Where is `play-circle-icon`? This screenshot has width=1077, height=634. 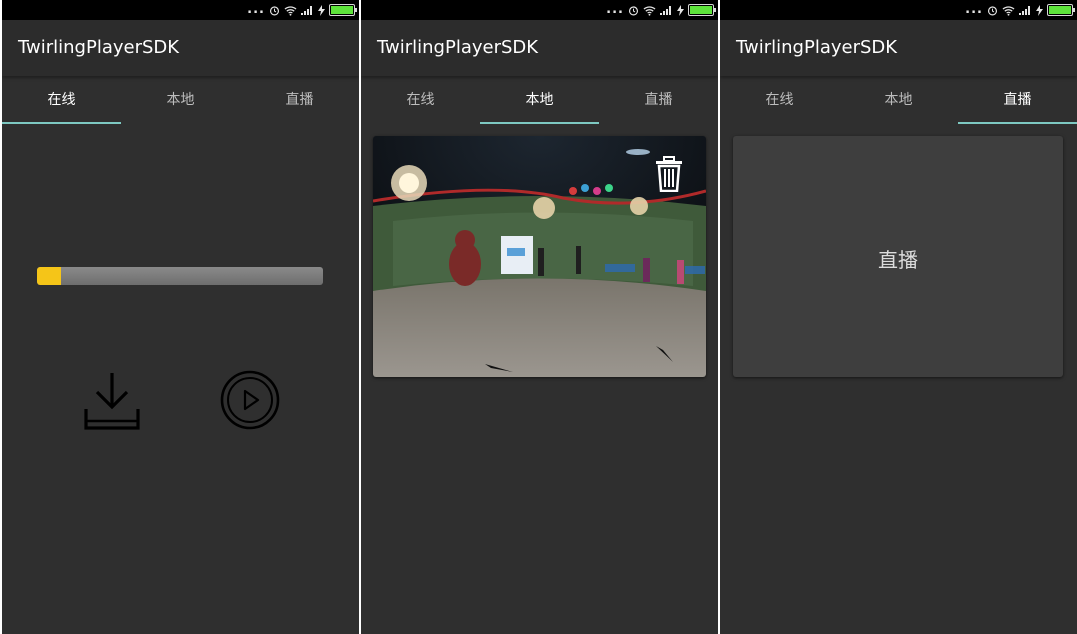 play-circle-icon is located at coordinates (250, 400).